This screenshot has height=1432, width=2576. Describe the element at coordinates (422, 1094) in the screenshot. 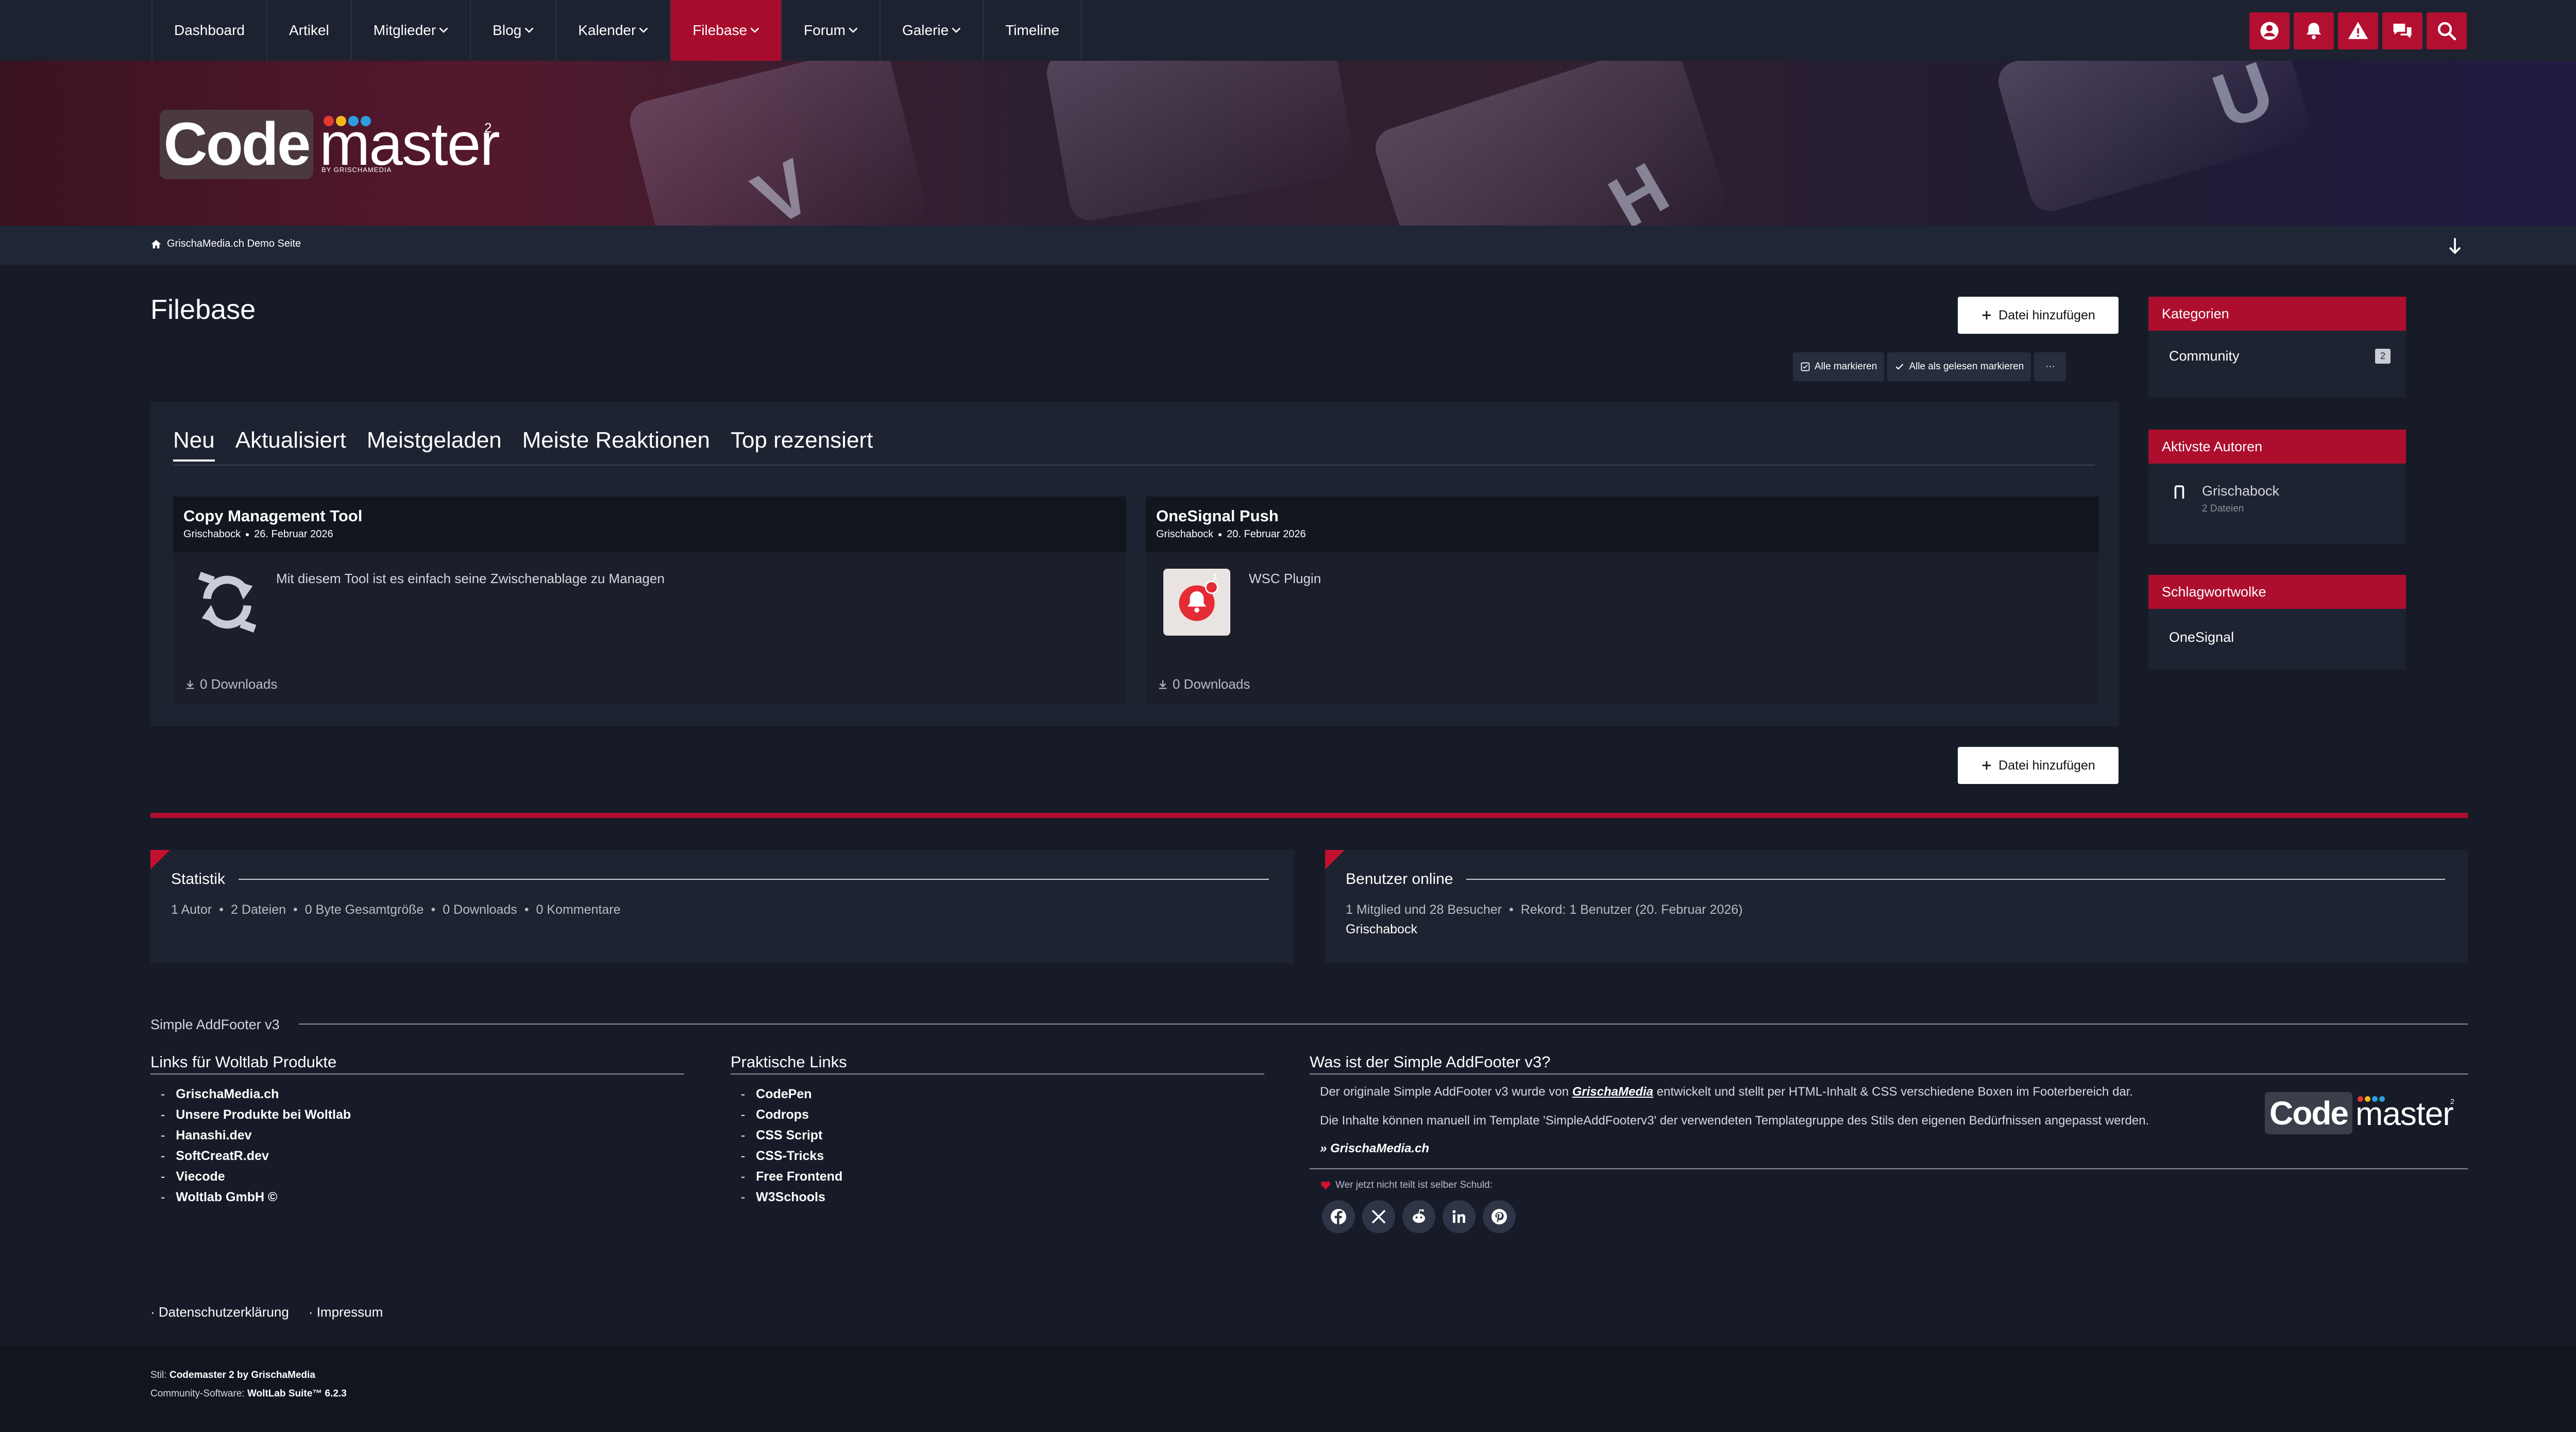

I see `footer-link: GrischaMedia.ch` at that location.